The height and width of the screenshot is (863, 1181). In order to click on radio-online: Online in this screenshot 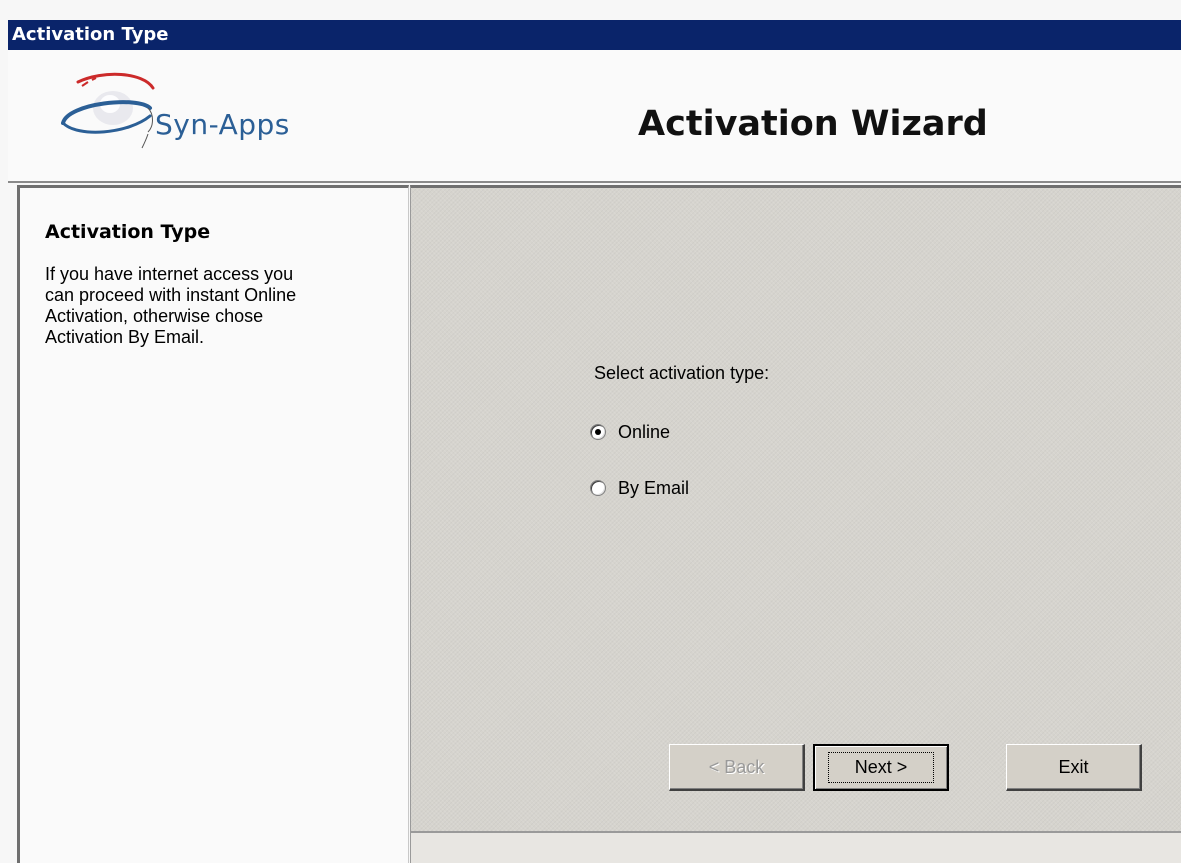, I will do `click(630, 432)`.